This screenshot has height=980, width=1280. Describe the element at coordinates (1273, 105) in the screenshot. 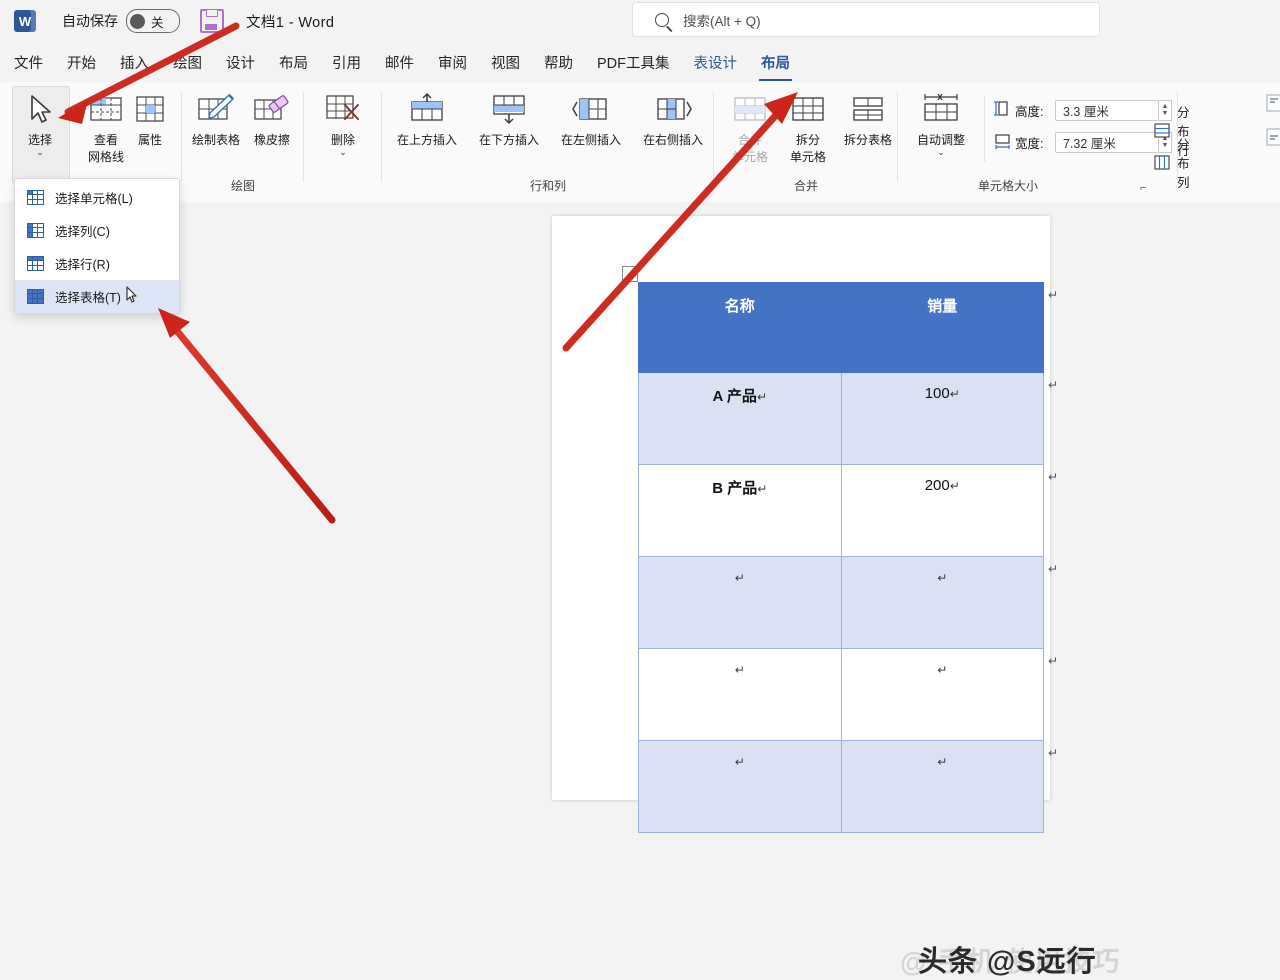

I see `align-top-left-icon` at that location.